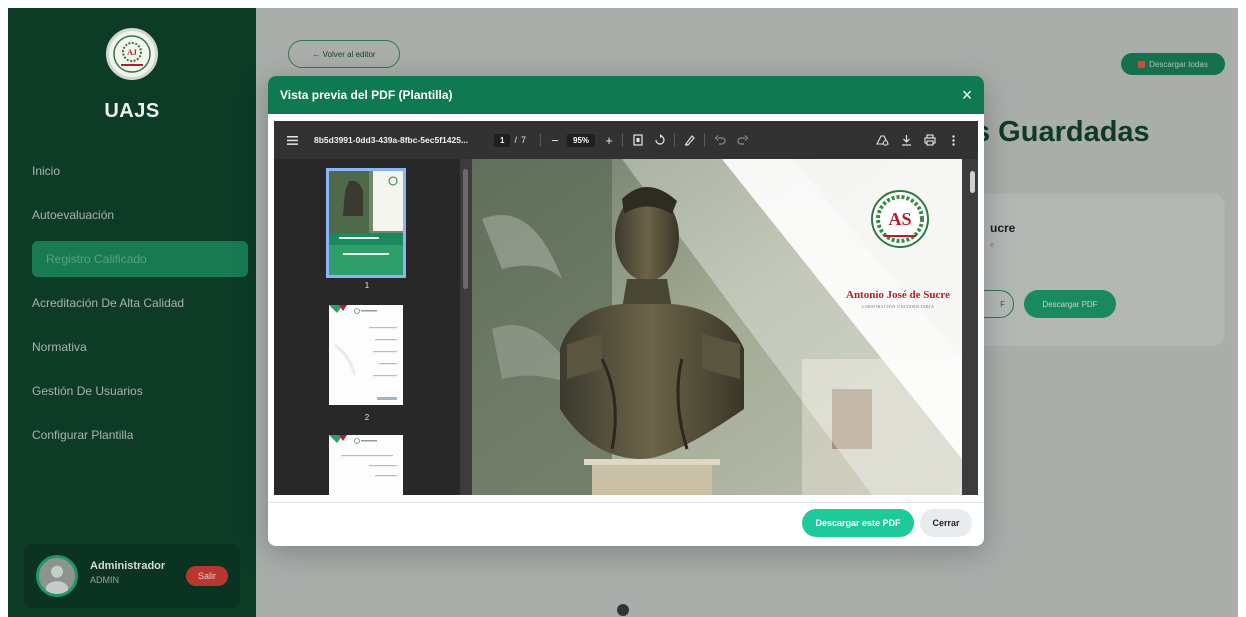 Image resolution: width=1246 pixels, height=617 pixels. What do you see at coordinates (626, 524) in the screenshot?
I see `modal-footer: Descargar este PDF Cerrar` at bounding box center [626, 524].